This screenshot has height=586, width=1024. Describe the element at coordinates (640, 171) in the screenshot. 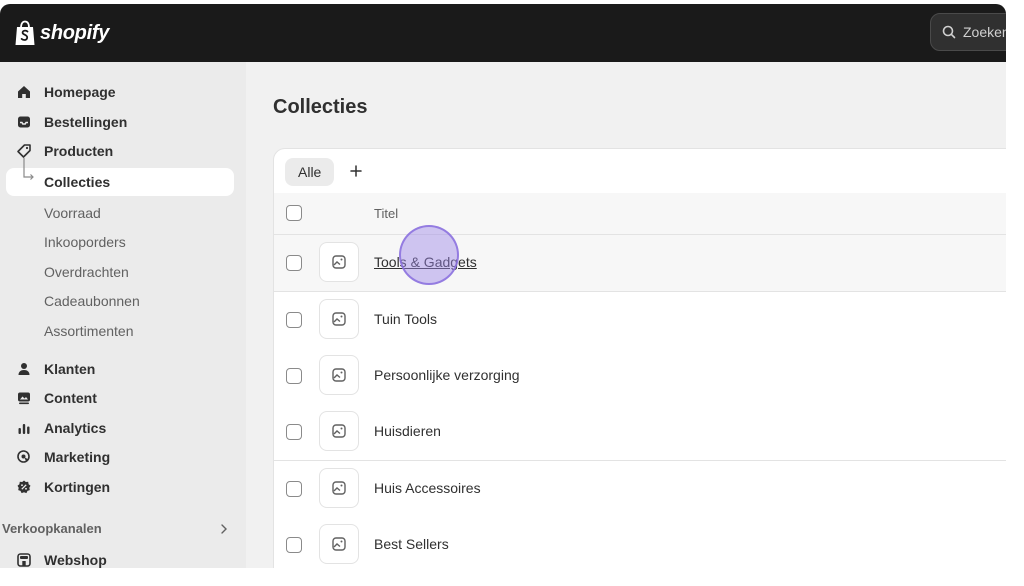

I see `view-tabs: Alle` at that location.